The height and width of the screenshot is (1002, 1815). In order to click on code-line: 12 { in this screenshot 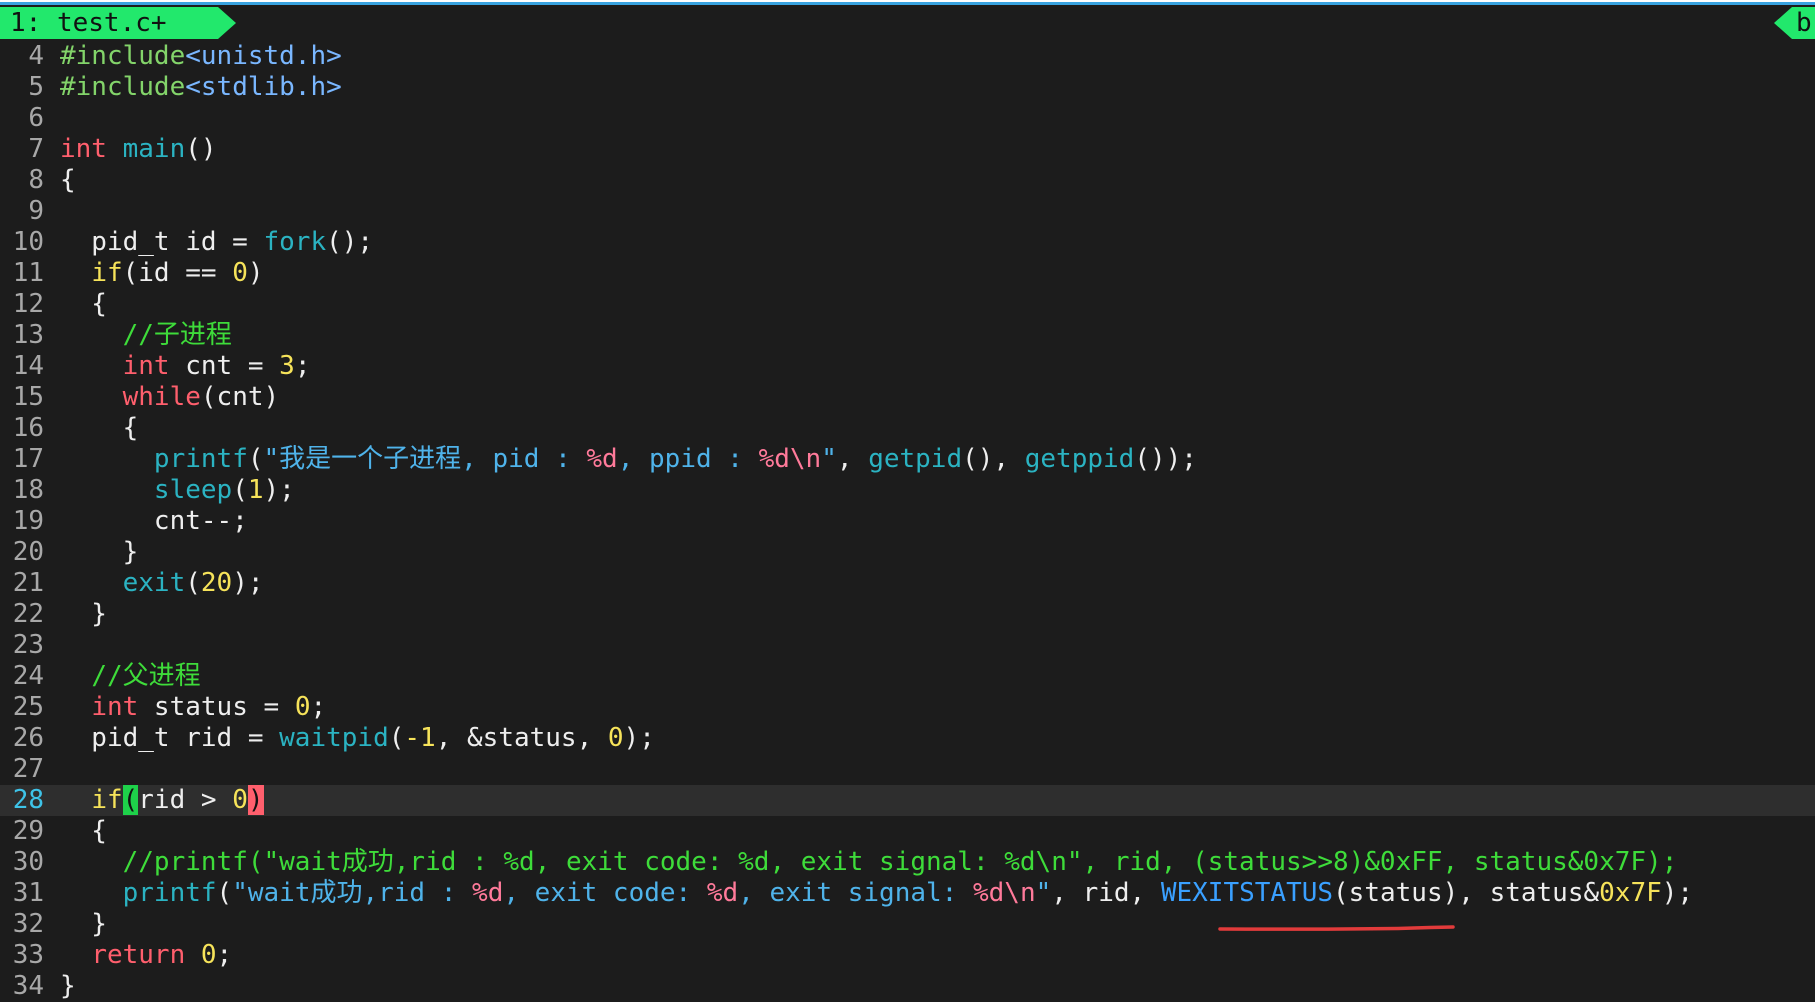, I will do `click(907, 304)`.